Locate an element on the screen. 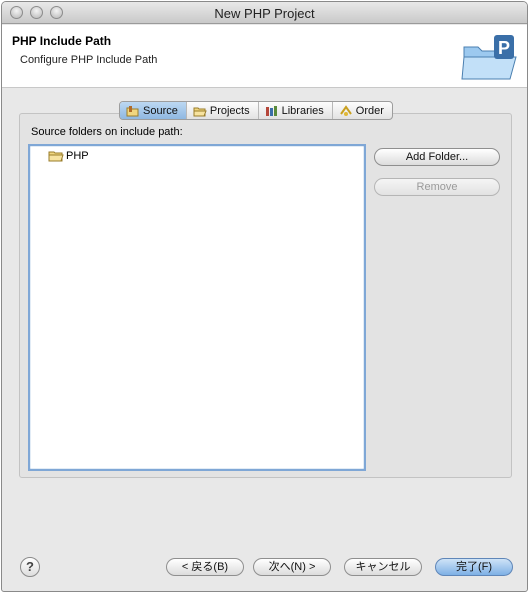 Image resolution: width=530 pixels, height=594 pixels. list-item-label: PHP is located at coordinates (77, 156).